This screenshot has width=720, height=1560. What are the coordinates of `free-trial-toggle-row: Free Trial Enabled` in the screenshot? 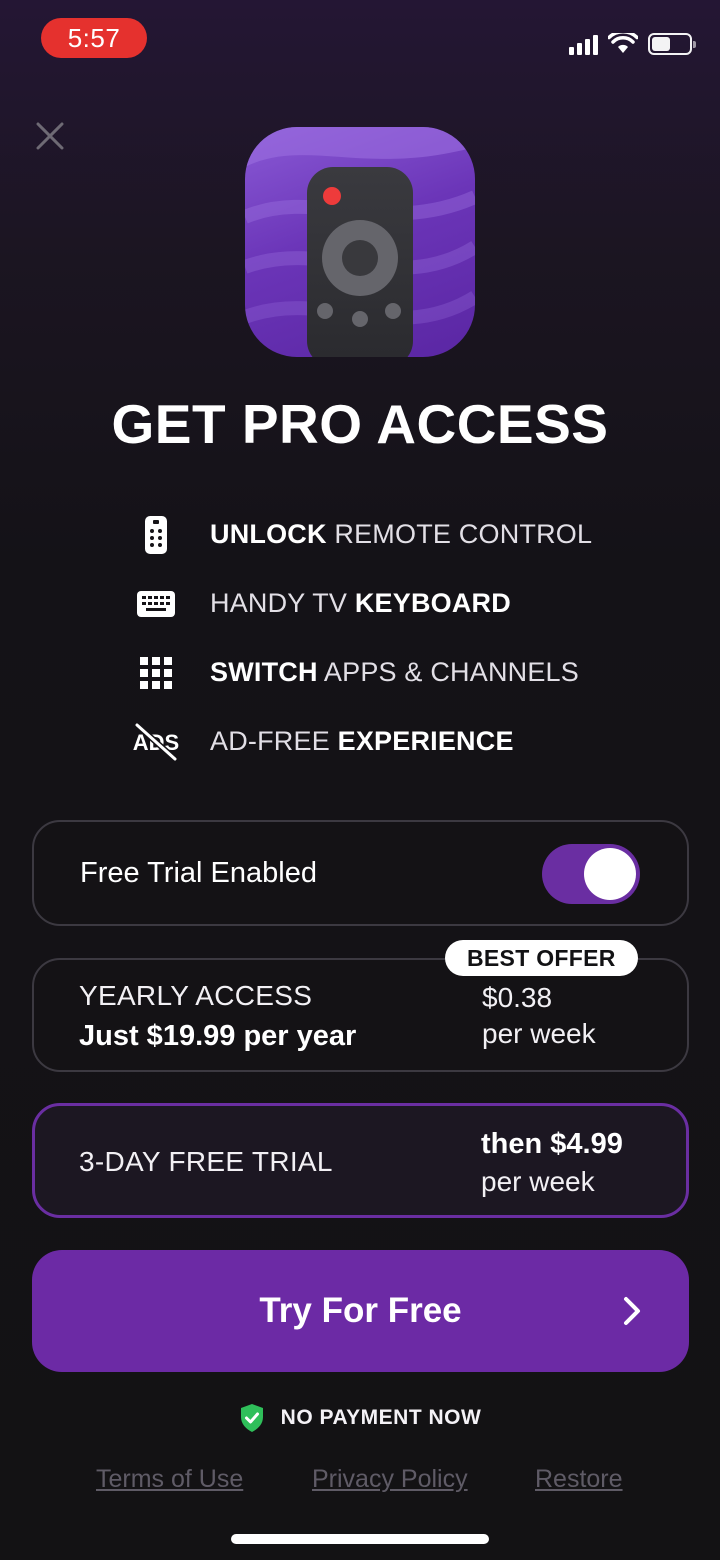 It's located at (360, 873).